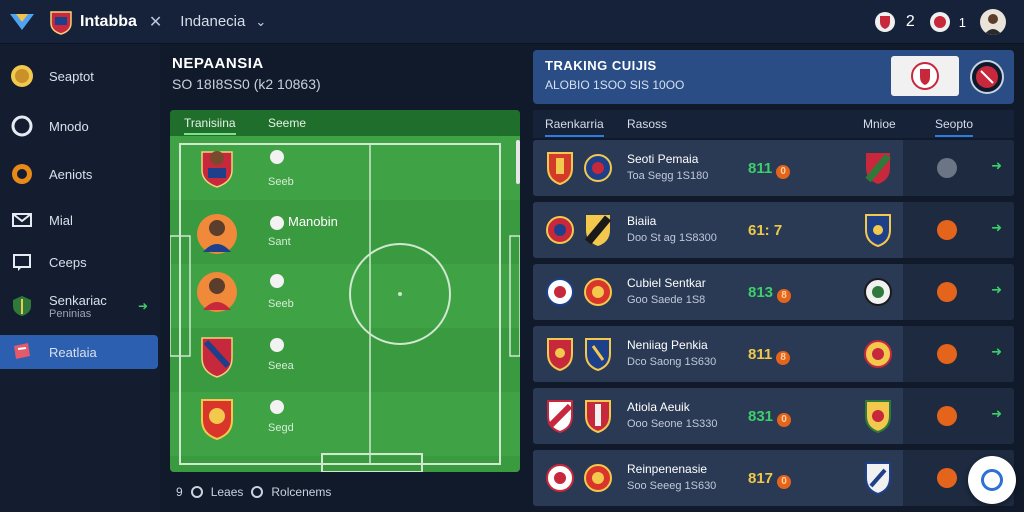 This screenshot has height=512, width=1024. Describe the element at coordinates (78, 300) in the screenshot. I see `sidebar-item-label: Senkariac` at that location.